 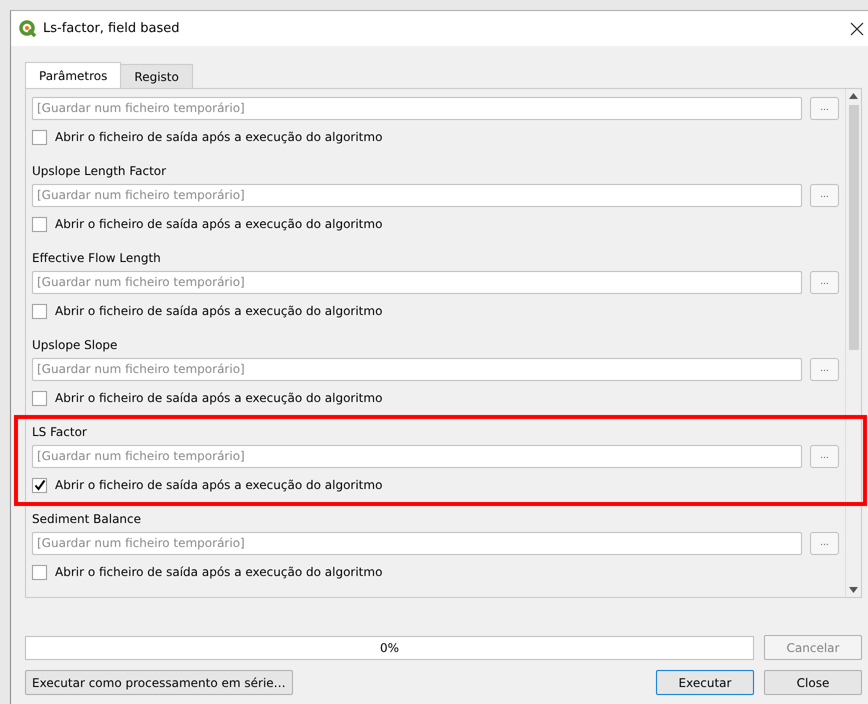 I want to click on tab: Registo, so click(x=156, y=76).